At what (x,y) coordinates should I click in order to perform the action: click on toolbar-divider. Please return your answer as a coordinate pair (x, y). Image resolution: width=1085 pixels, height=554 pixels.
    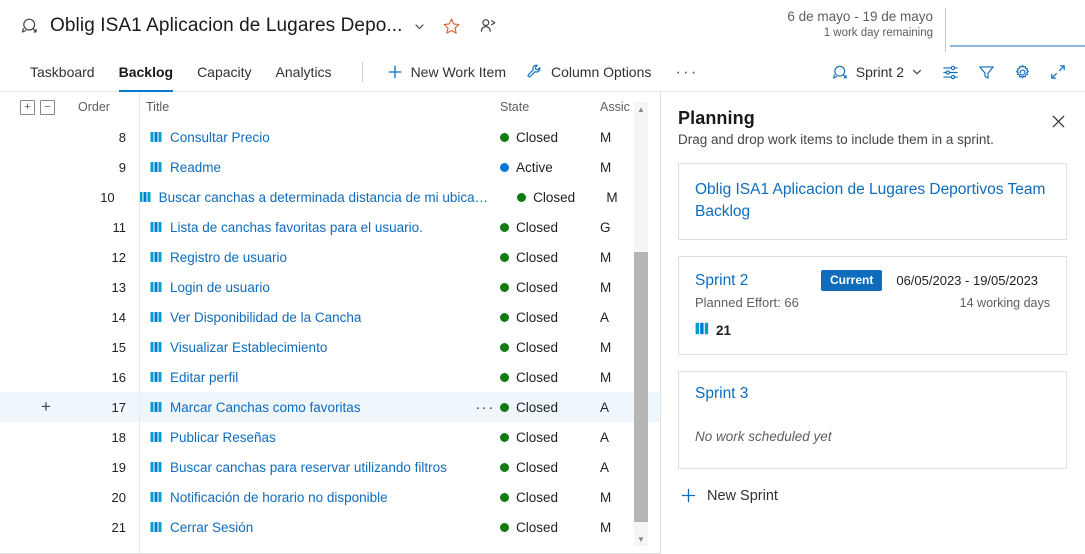
    Looking at the image, I should click on (362, 71).